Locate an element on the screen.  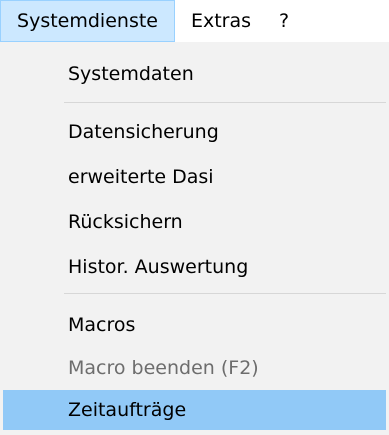
menu-item-histor-auswertung: Histor. Auswertung is located at coordinates (194, 267).